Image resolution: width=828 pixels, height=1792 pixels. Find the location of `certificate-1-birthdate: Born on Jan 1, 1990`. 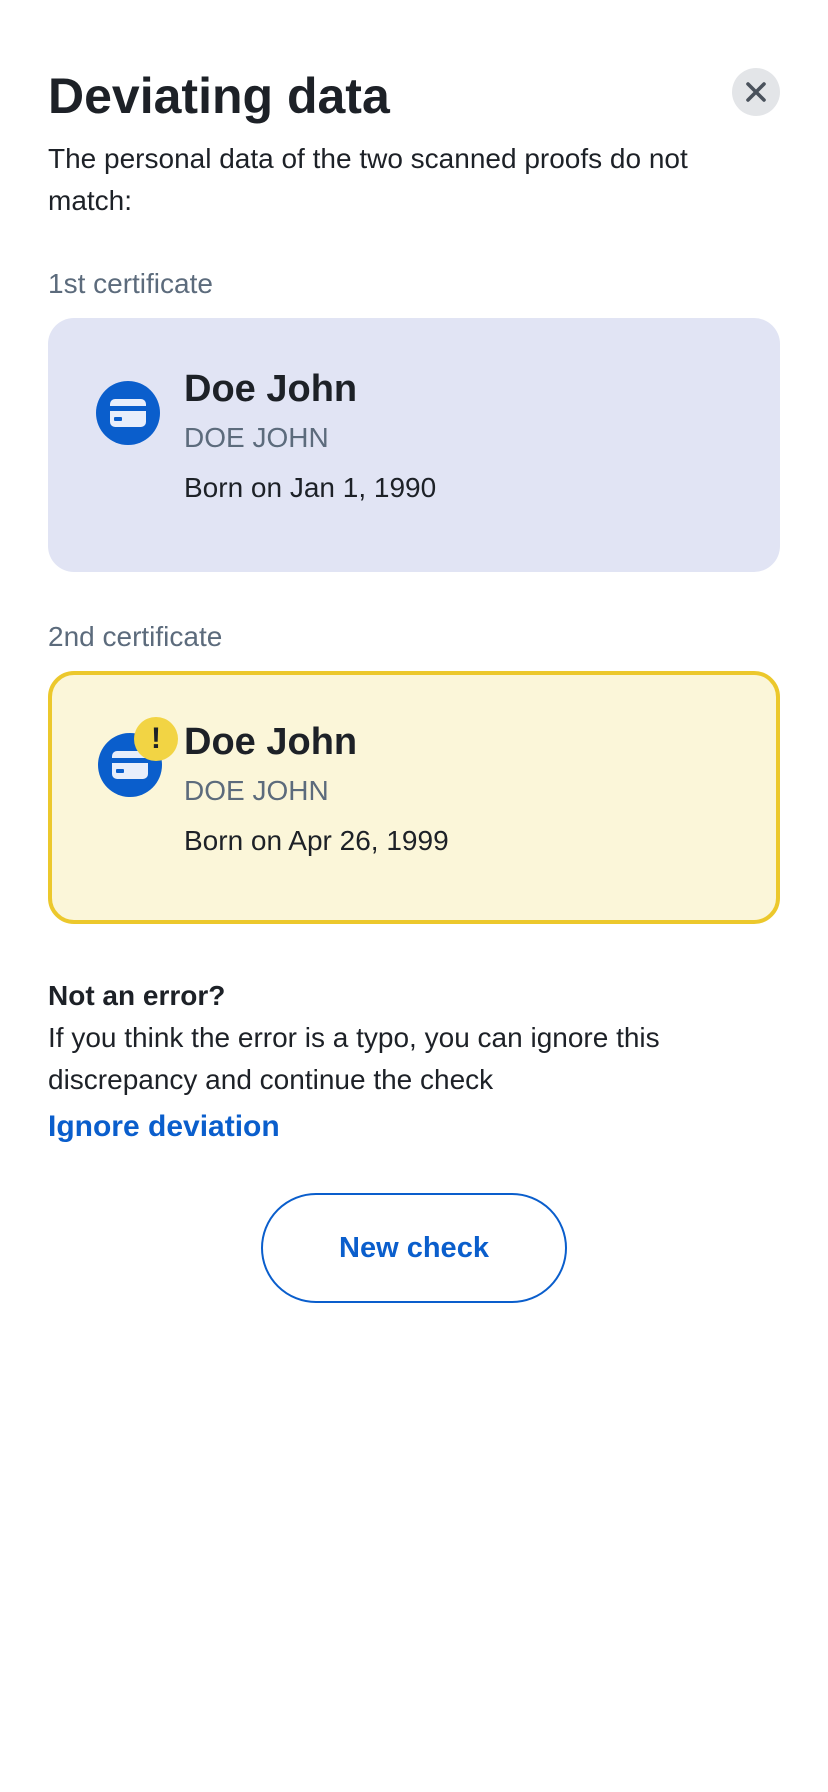

certificate-1-birthdate: Born on Jan 1, 1990 is located at coordinates (310, 487).